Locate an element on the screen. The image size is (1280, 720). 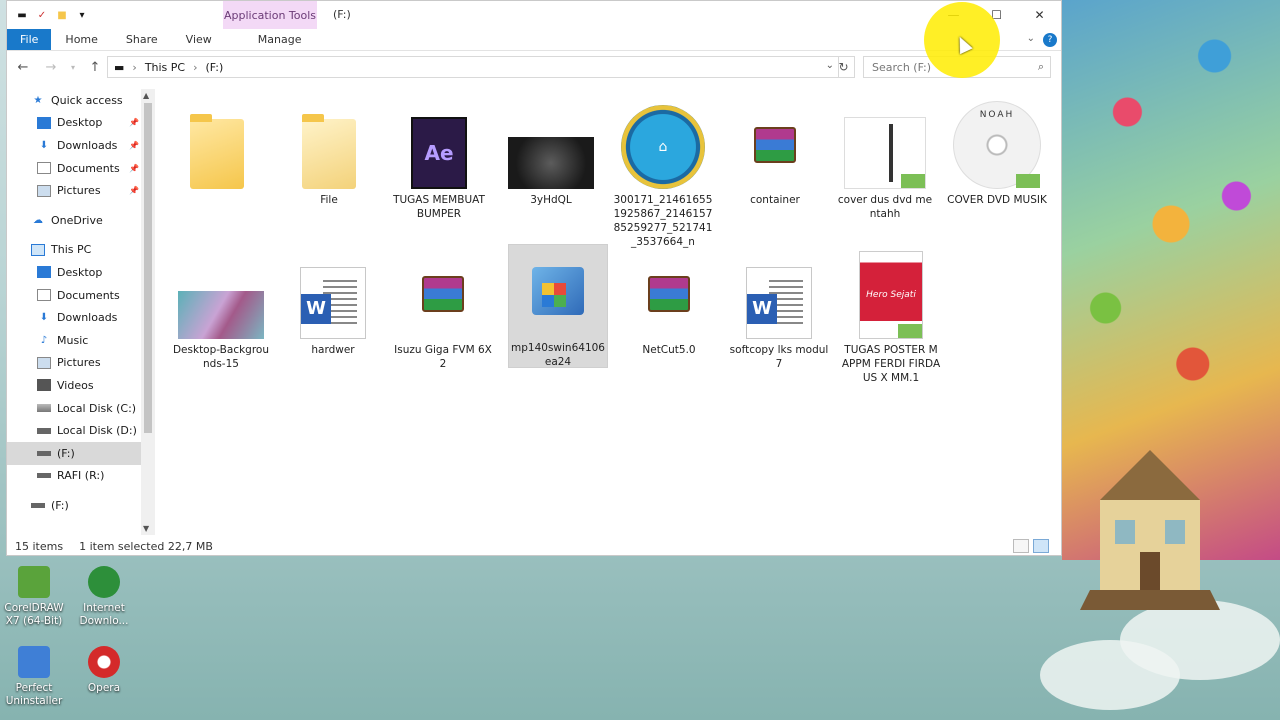
view-toggle is located at coordinates (1031, 546).